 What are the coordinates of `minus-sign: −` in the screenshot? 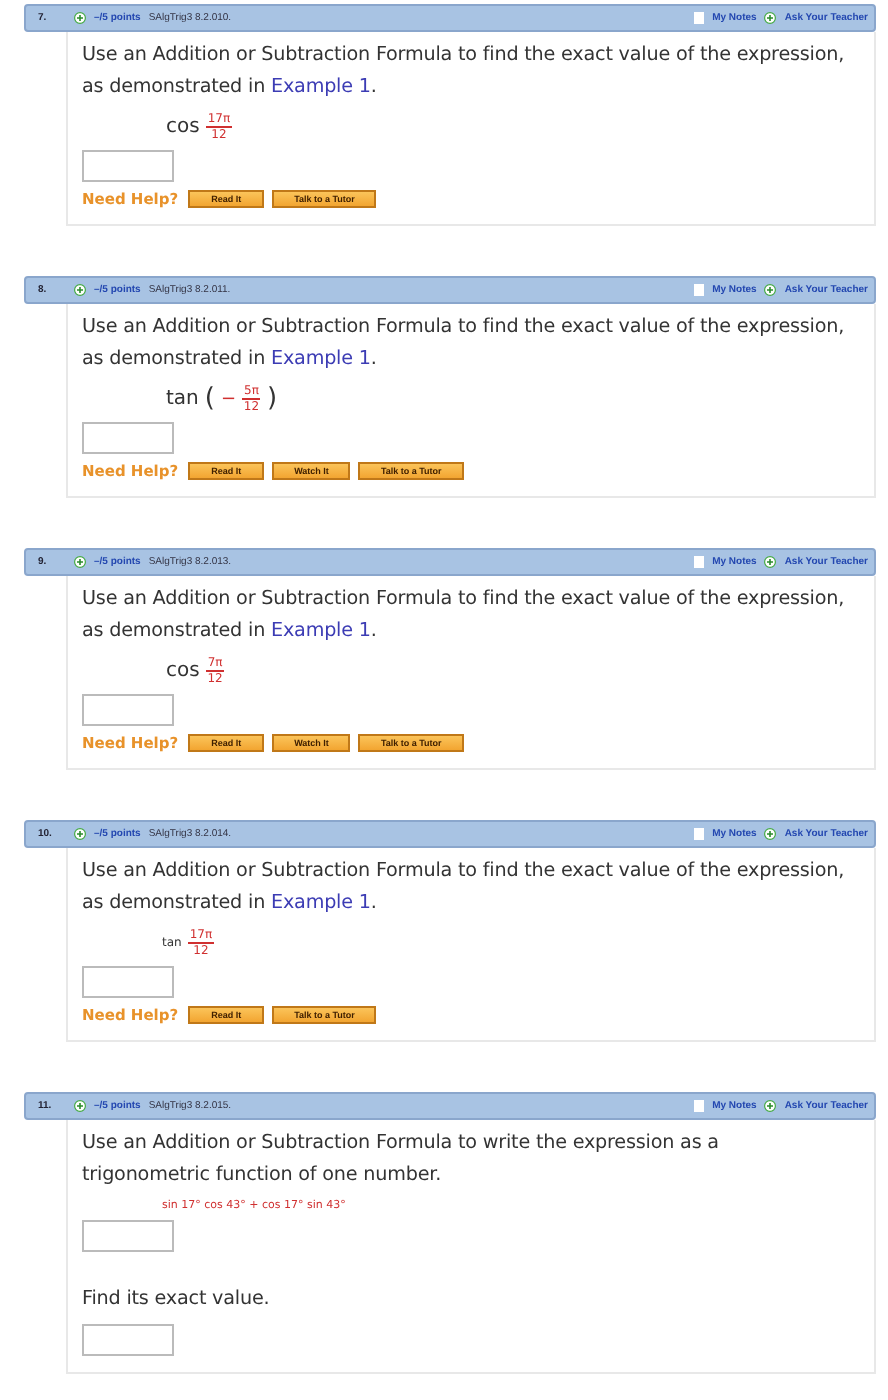 It's located at (228, 399).